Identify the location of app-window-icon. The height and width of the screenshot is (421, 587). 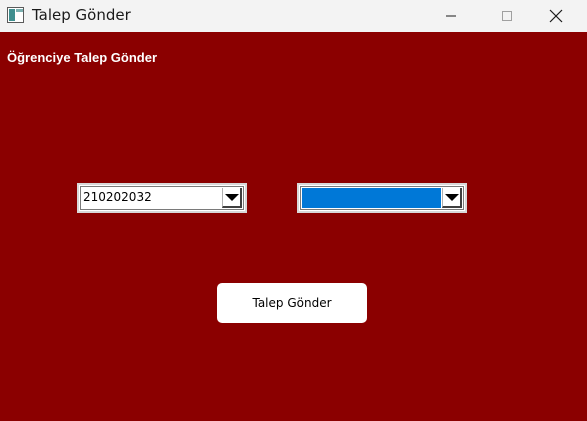
(15, 15).